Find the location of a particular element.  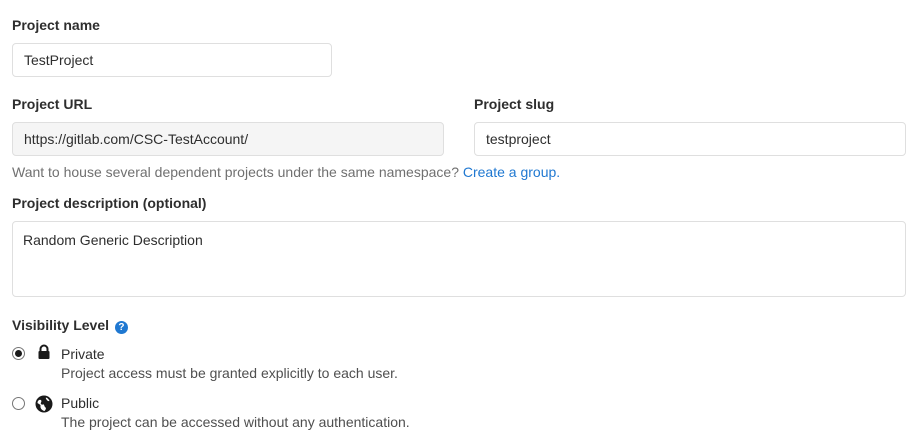

visibility-public-radio is located at coordinates (18, 403).